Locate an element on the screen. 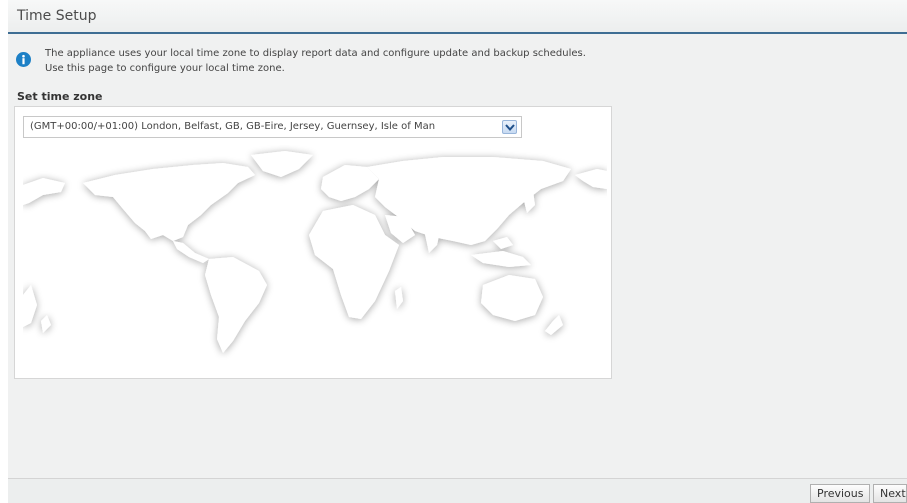  page-title: Time Setup is located at coordinates (57, 16).